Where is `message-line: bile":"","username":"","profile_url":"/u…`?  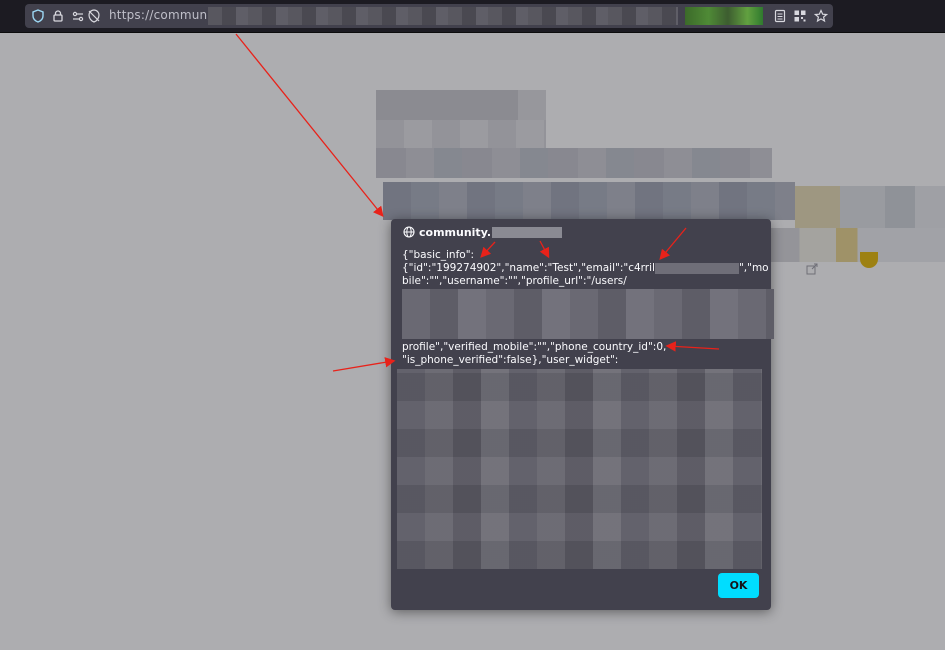
message-line: bile":"","username":"","profile_url":"/u… is located at coordinates (514, 281).